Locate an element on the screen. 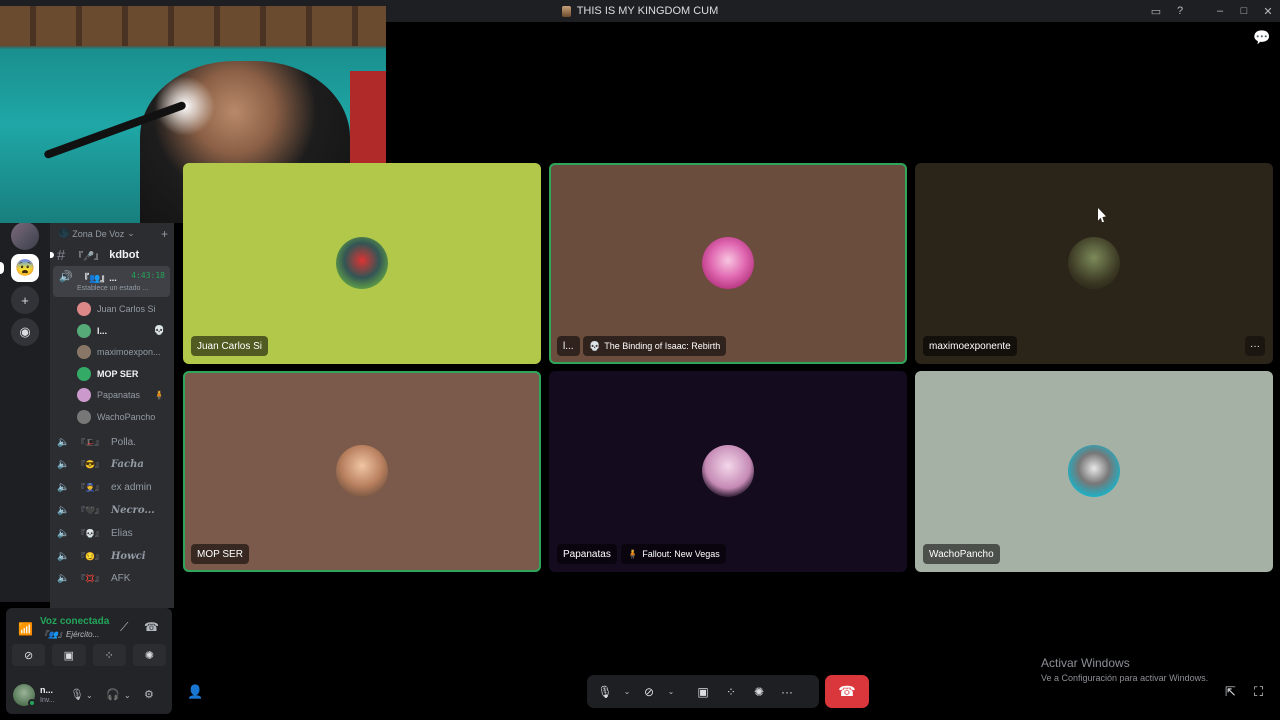  minimize-button: – is located at coordinates (1220, 11).